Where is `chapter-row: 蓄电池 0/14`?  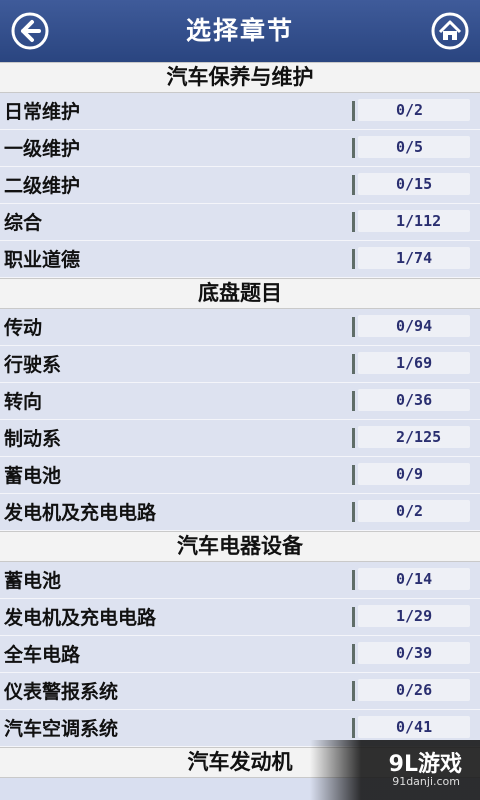
chapter-row: 蓄电池 0/14 is located at coordinates (240, 580).